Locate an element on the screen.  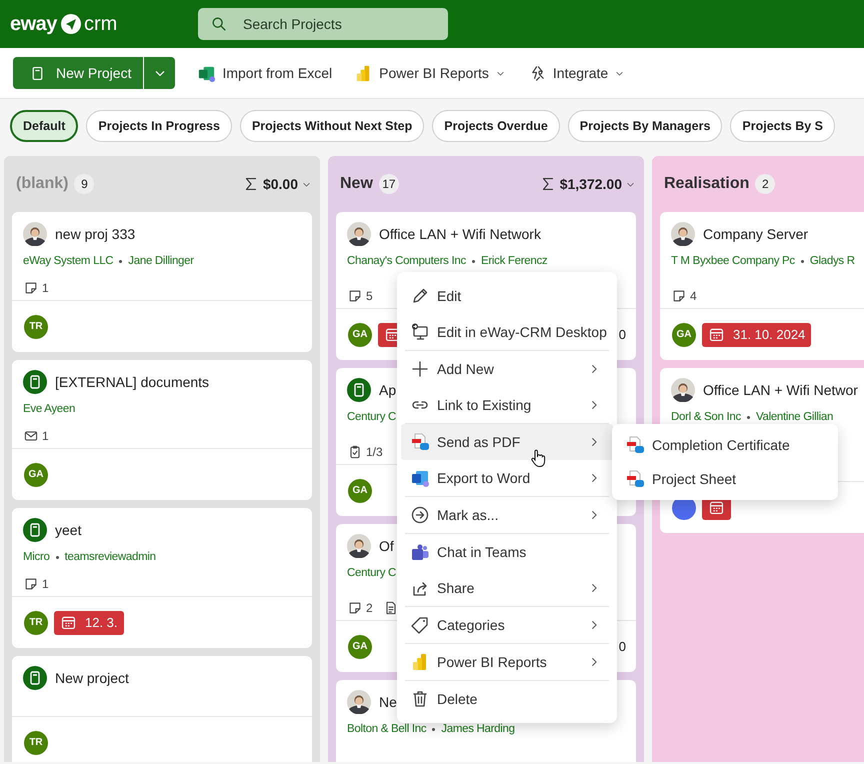
stat-count: 1/3 is located at coordinates (374, 452).